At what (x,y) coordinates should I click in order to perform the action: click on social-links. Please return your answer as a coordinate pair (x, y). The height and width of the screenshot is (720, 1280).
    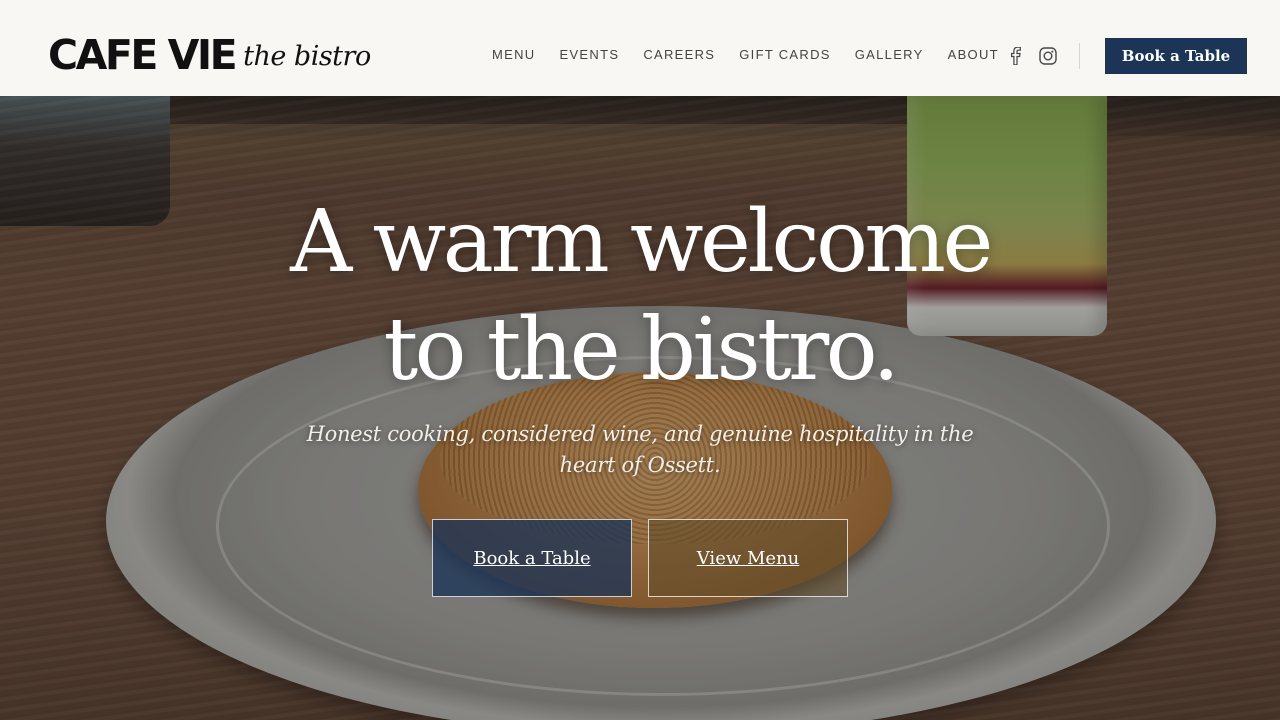
    Looking at the image, I should click on (1032, 56).